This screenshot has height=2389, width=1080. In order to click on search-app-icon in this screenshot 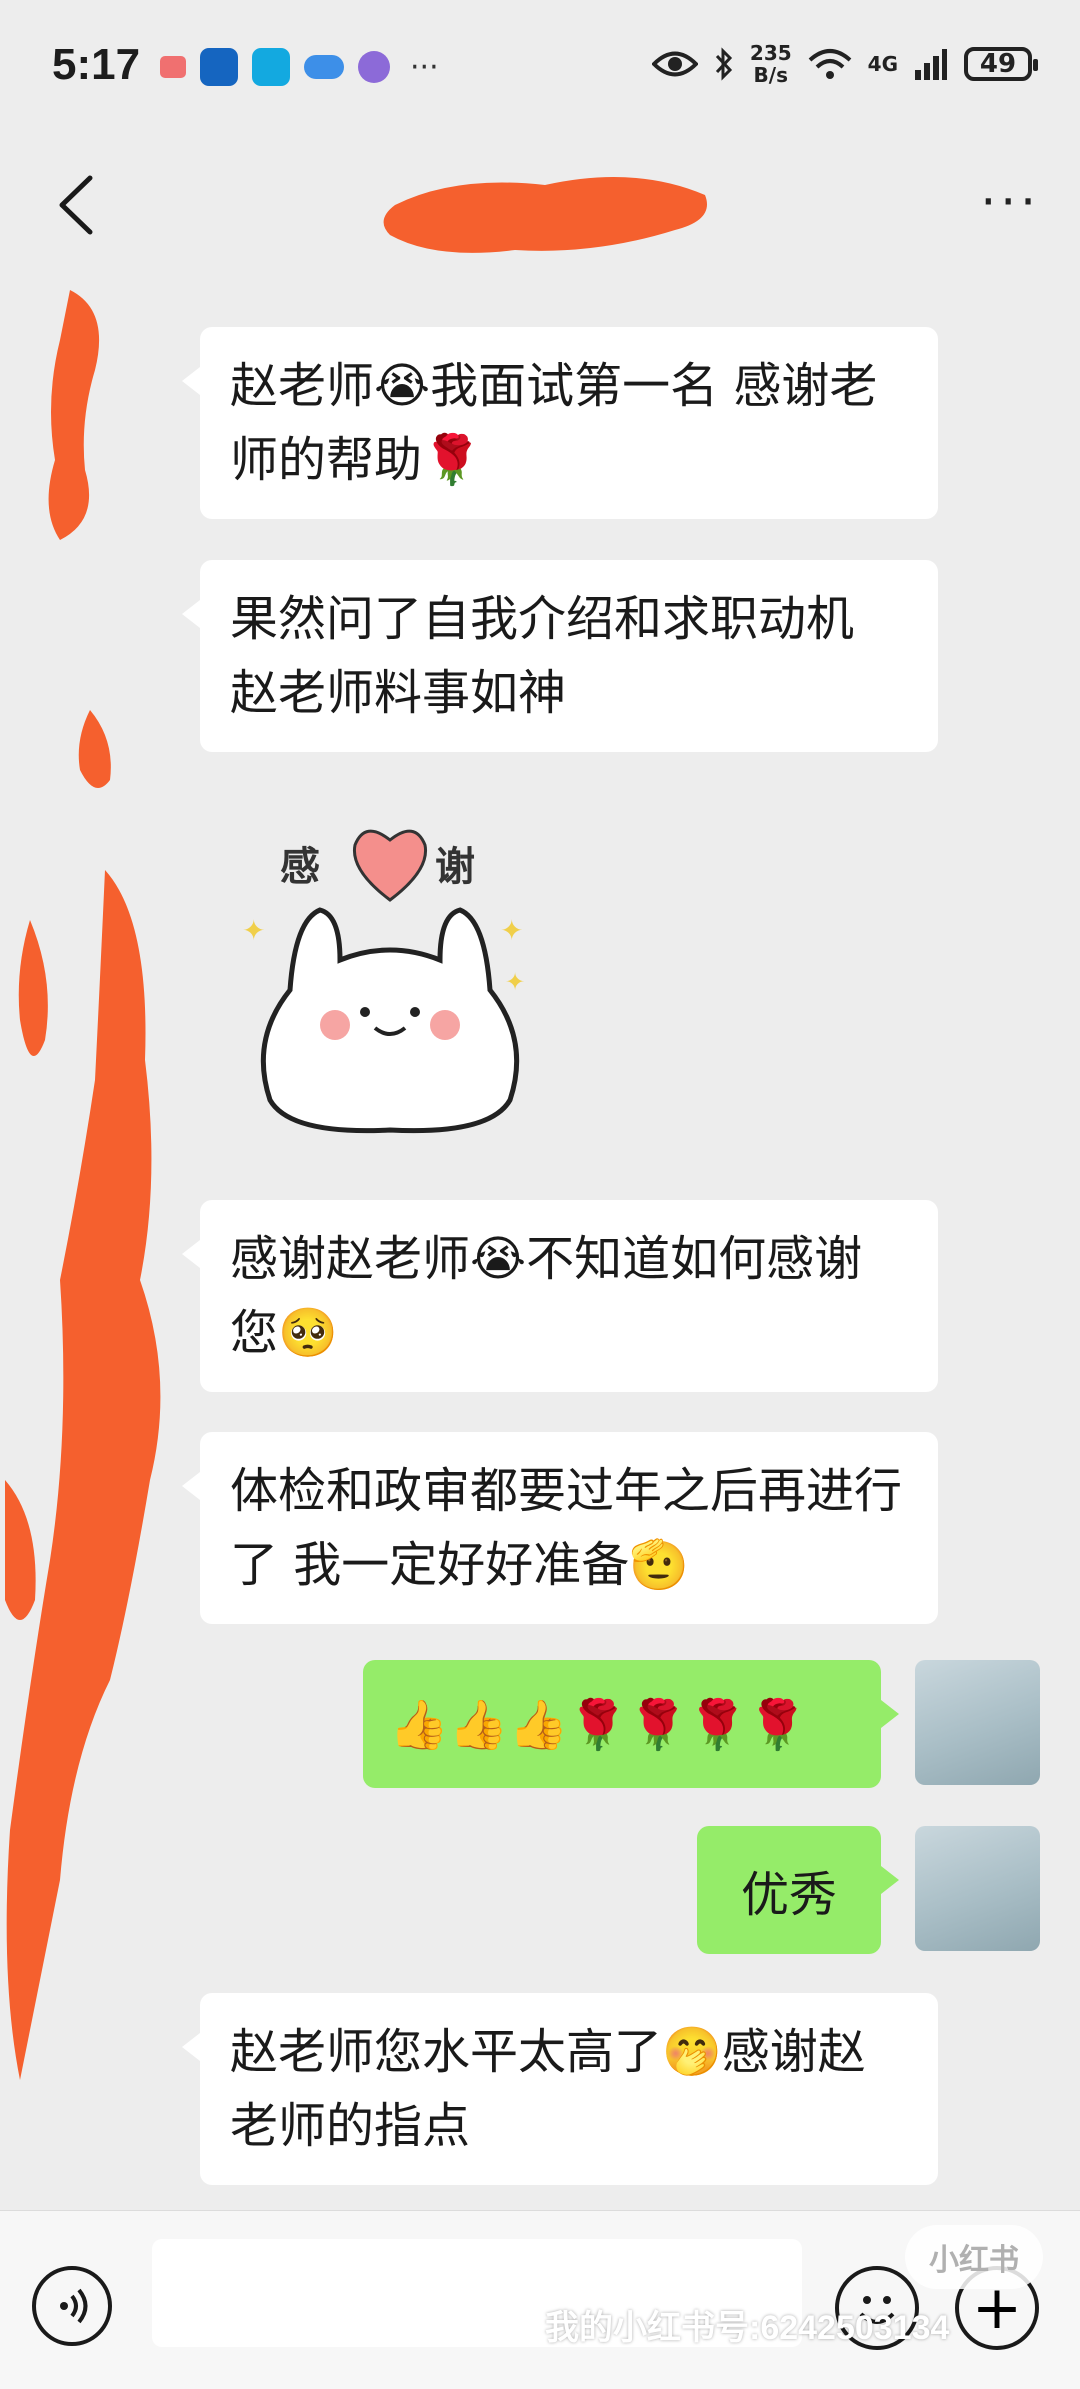, I will do `click(271, 67)`.